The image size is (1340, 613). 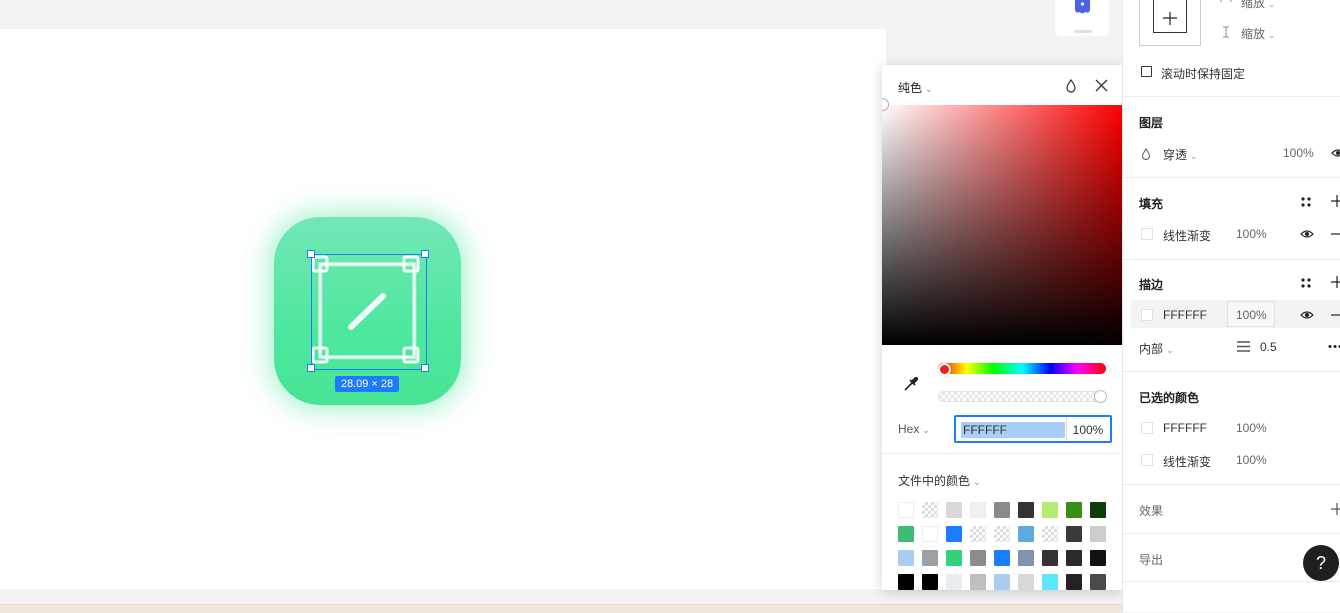 I want to click on selected-color-label: FFFFFF, so click(x=1185, y=428).